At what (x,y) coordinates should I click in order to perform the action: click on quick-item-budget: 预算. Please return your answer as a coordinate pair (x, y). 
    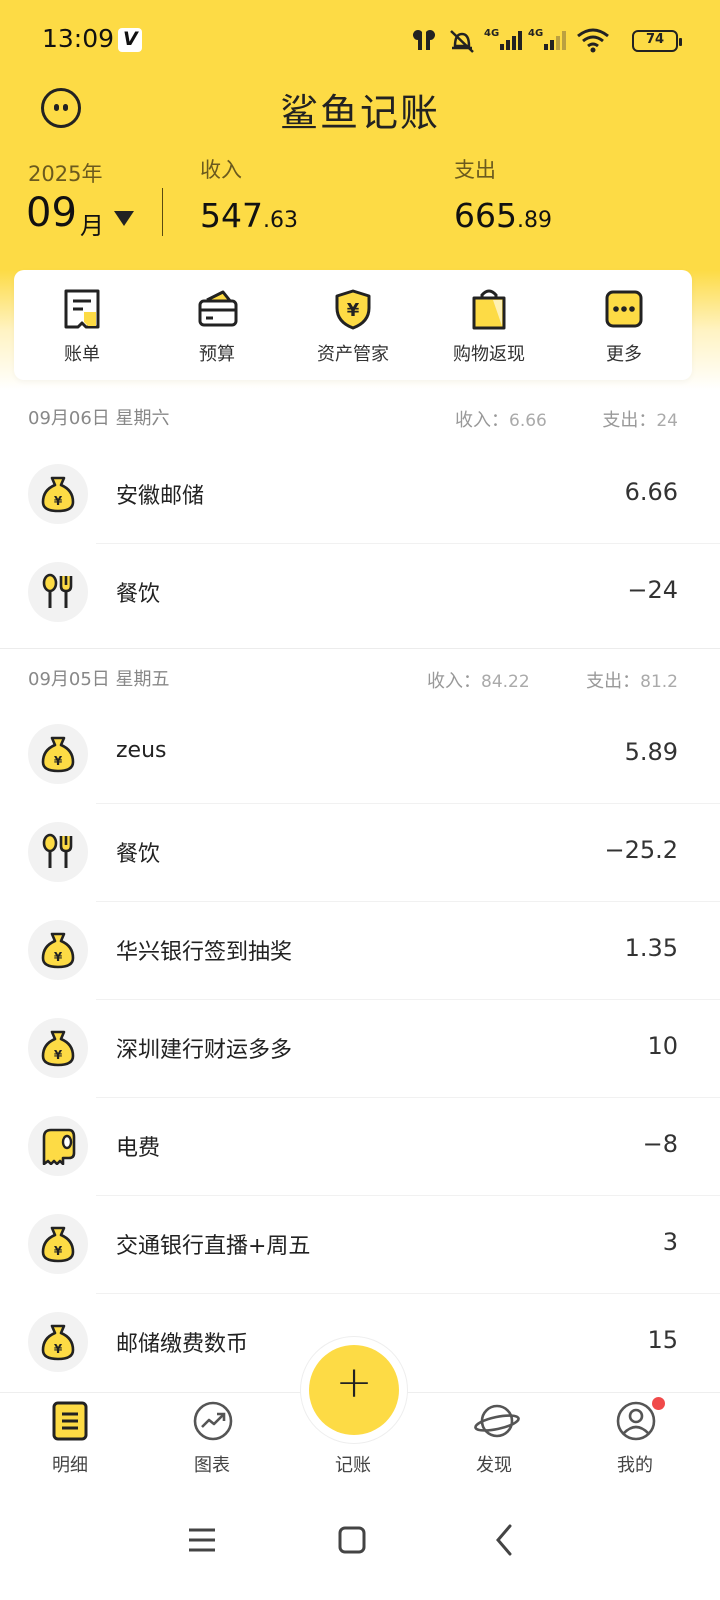
    Looking at the image, I should click on (217, 325).